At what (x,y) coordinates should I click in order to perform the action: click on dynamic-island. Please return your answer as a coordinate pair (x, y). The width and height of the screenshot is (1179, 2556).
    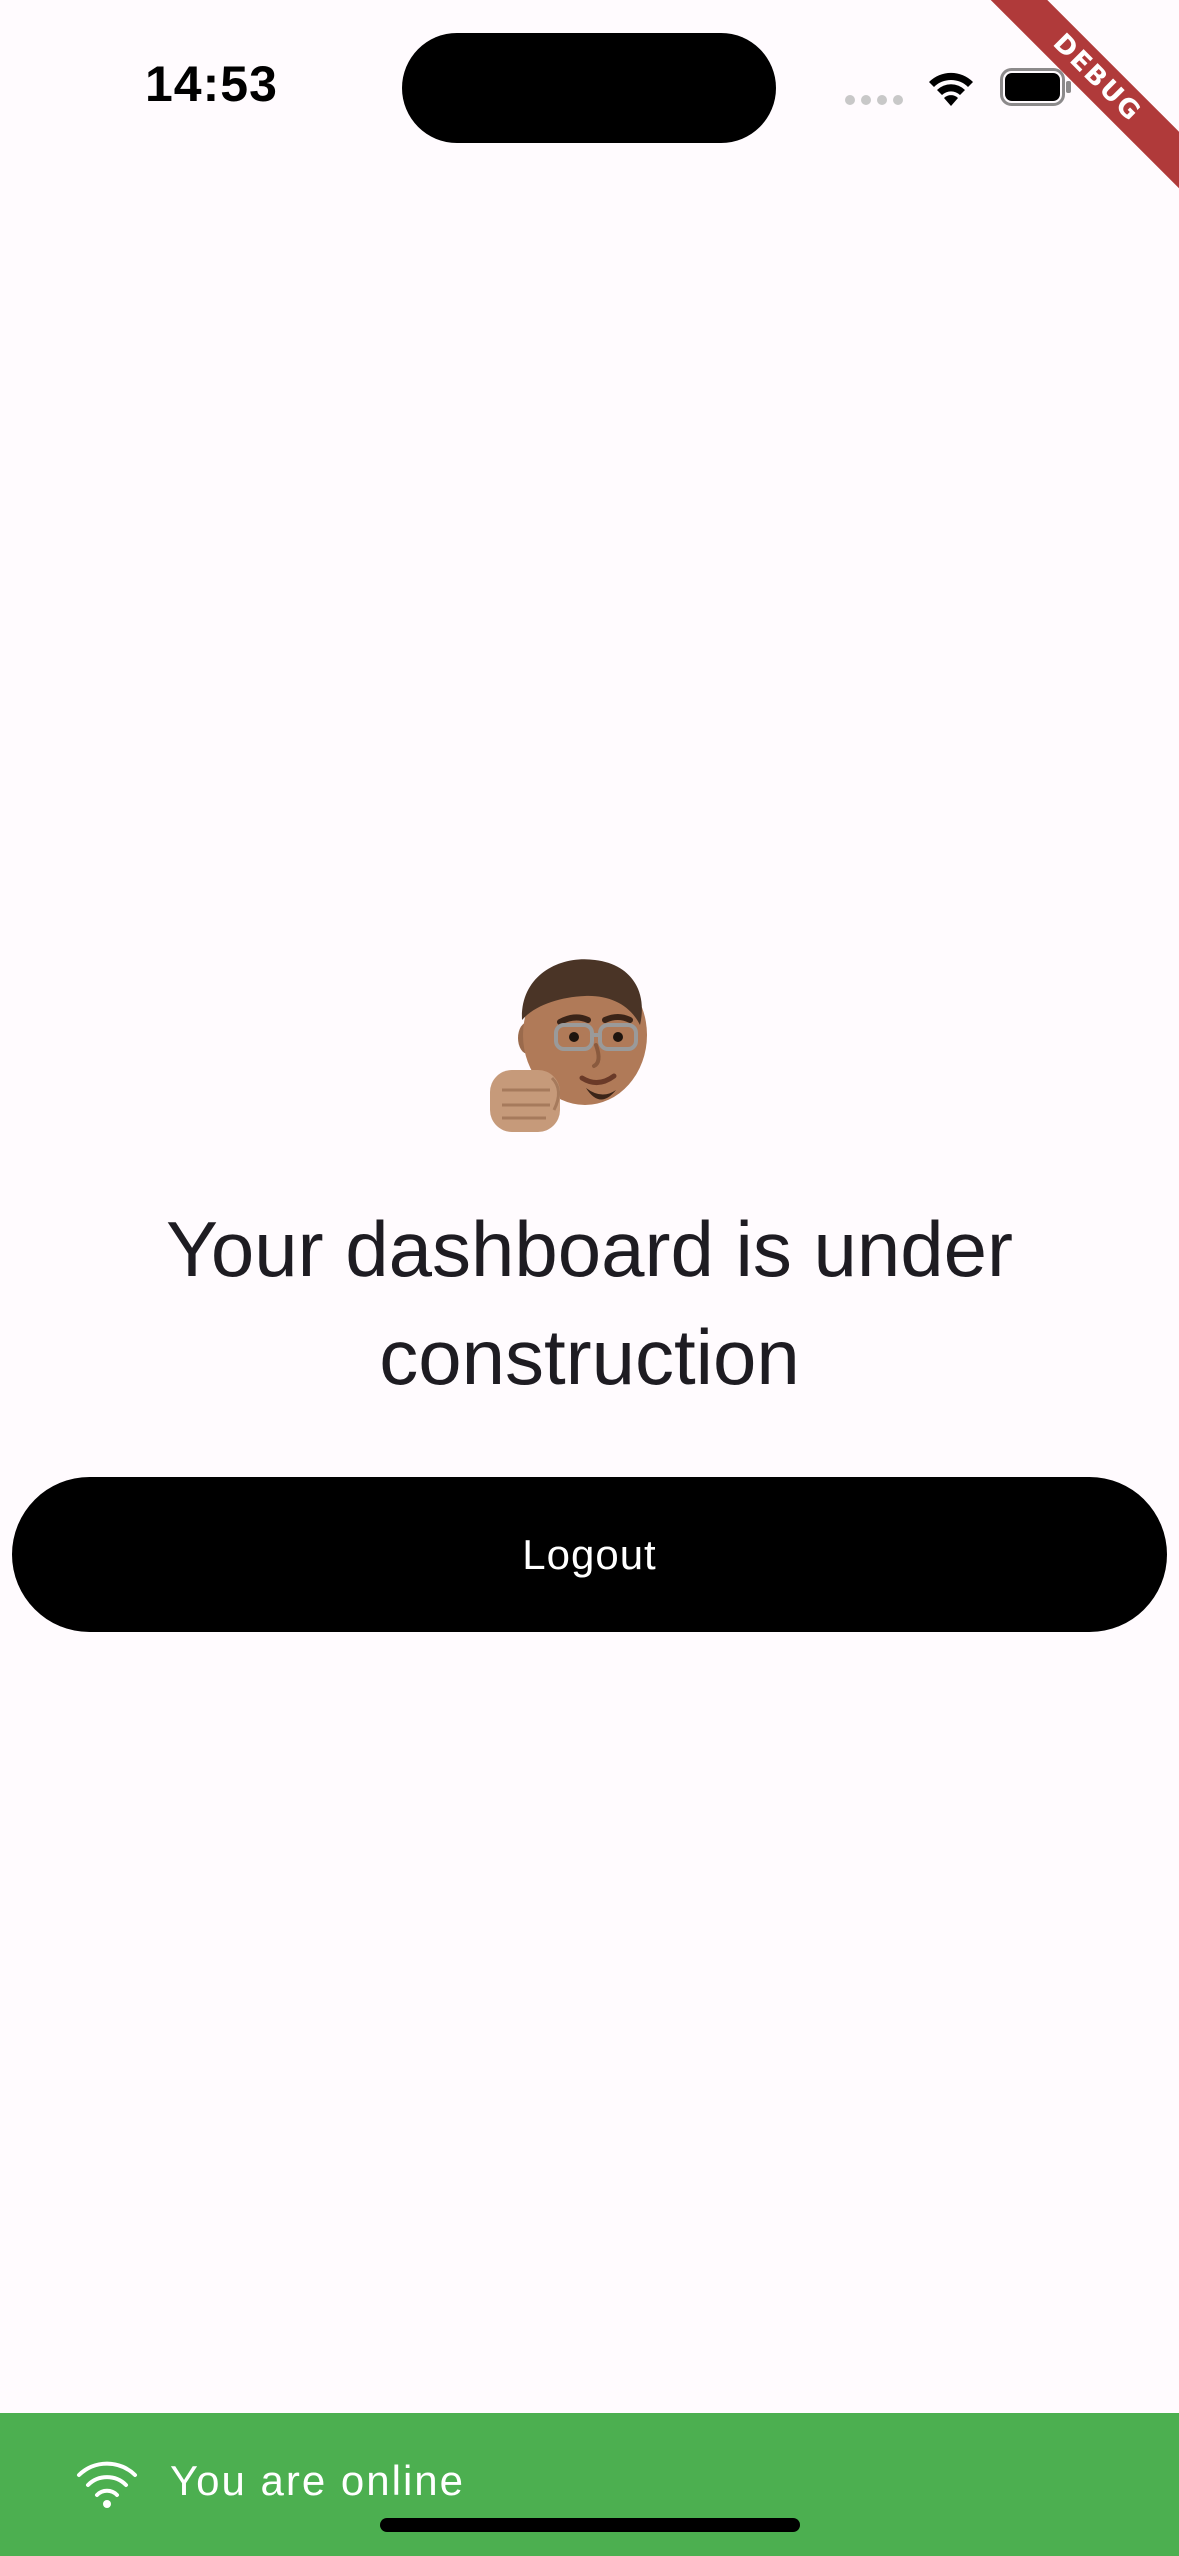
    Looking at the image, I should click on (589, 88).